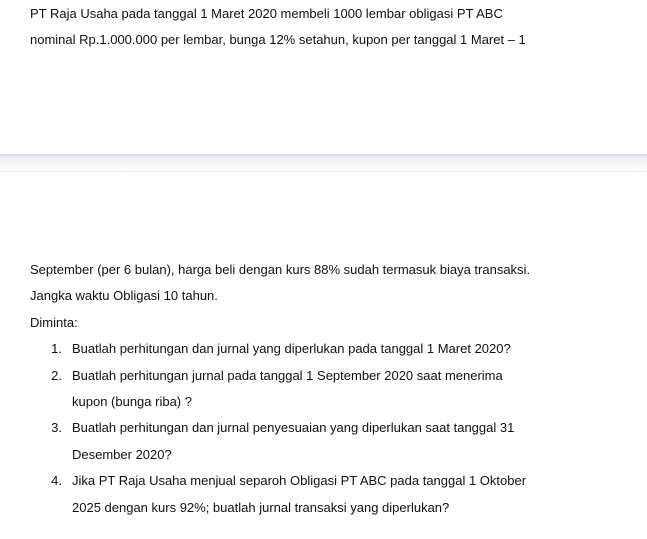 The image size is (647, 539). What do you see at coordinates (56, 375) in the screenshot?
I see `list-number: 2.` at bounding box center [56, 375].